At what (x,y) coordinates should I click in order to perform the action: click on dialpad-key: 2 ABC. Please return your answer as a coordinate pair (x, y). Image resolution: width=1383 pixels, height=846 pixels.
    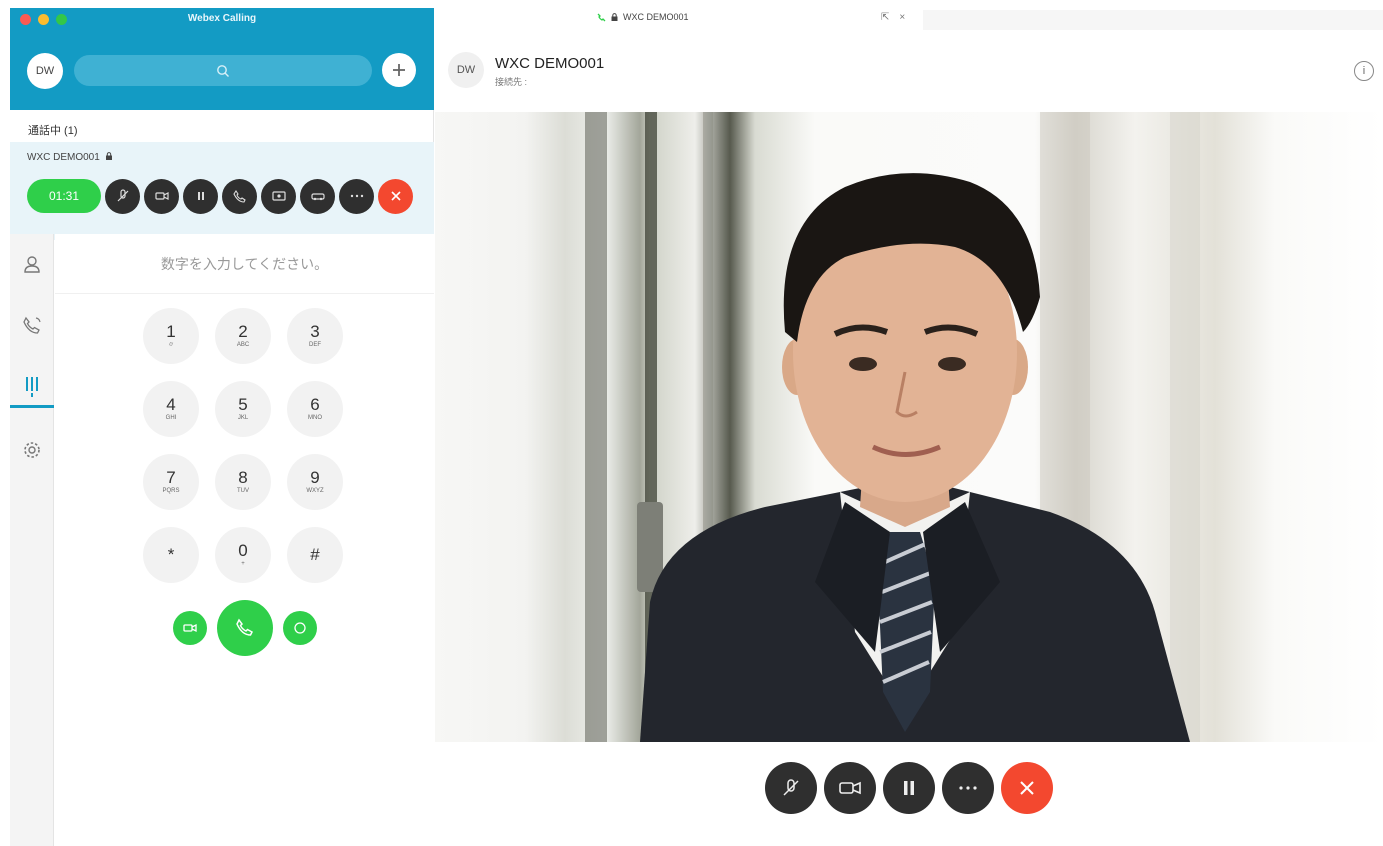
    Looking at the image, I should click on (243, 336).